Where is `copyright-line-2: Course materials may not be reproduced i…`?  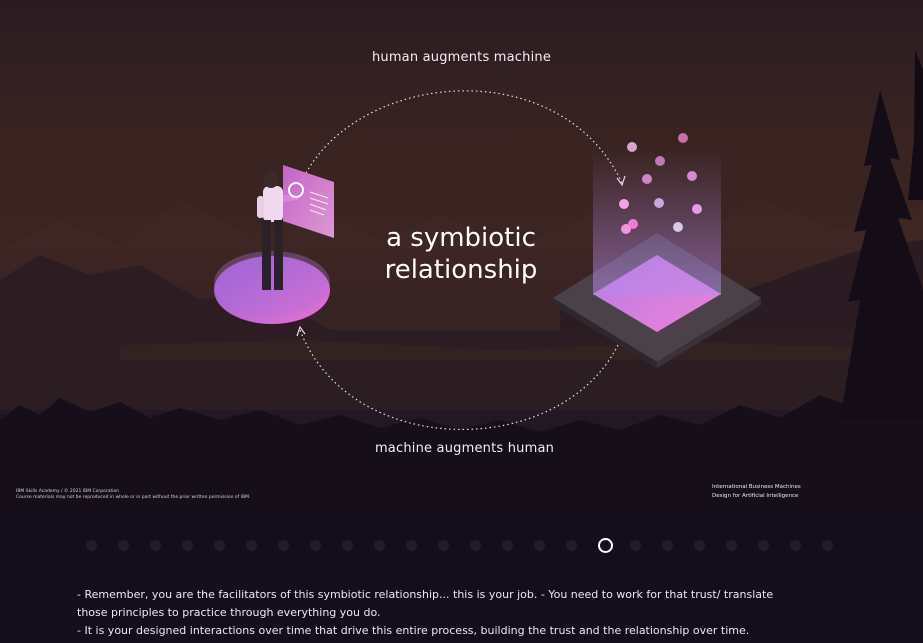
copyright-line-2: Course materials may not be reproduced i… is located at coordinates (133, 497).